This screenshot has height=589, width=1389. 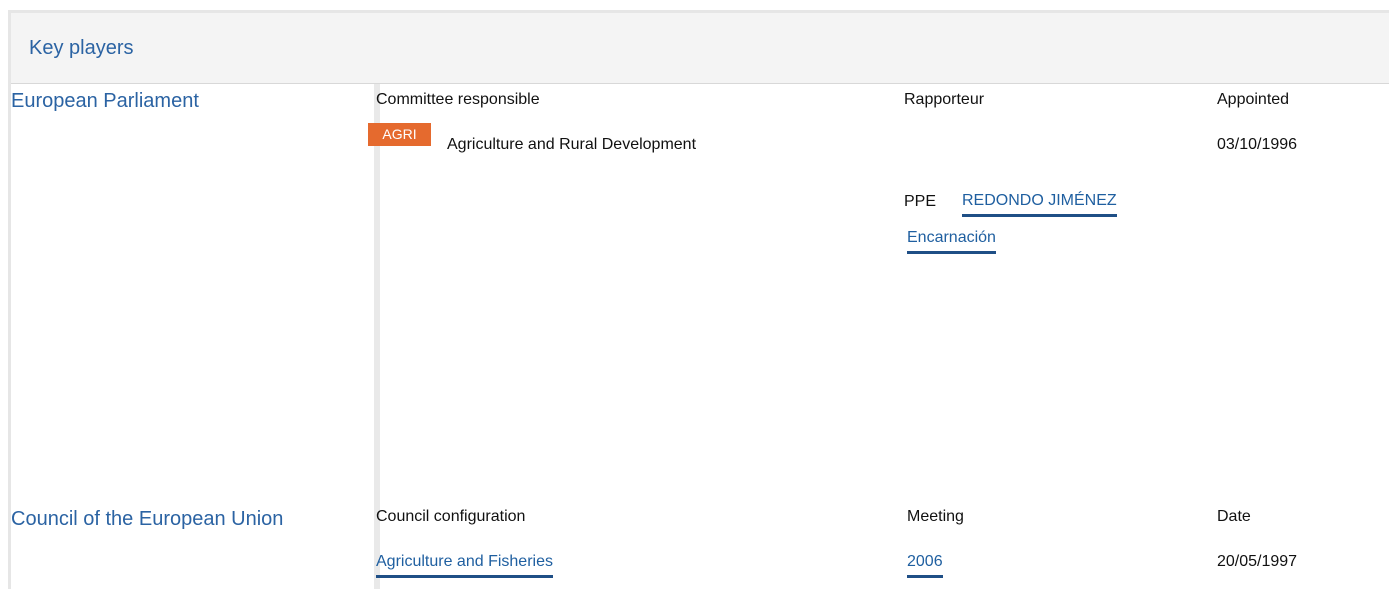 What do you see at coordinates (458, 99) in the screenshot?
I see `column-header-committee: Committee responsible` at bounding box center [458, 99].